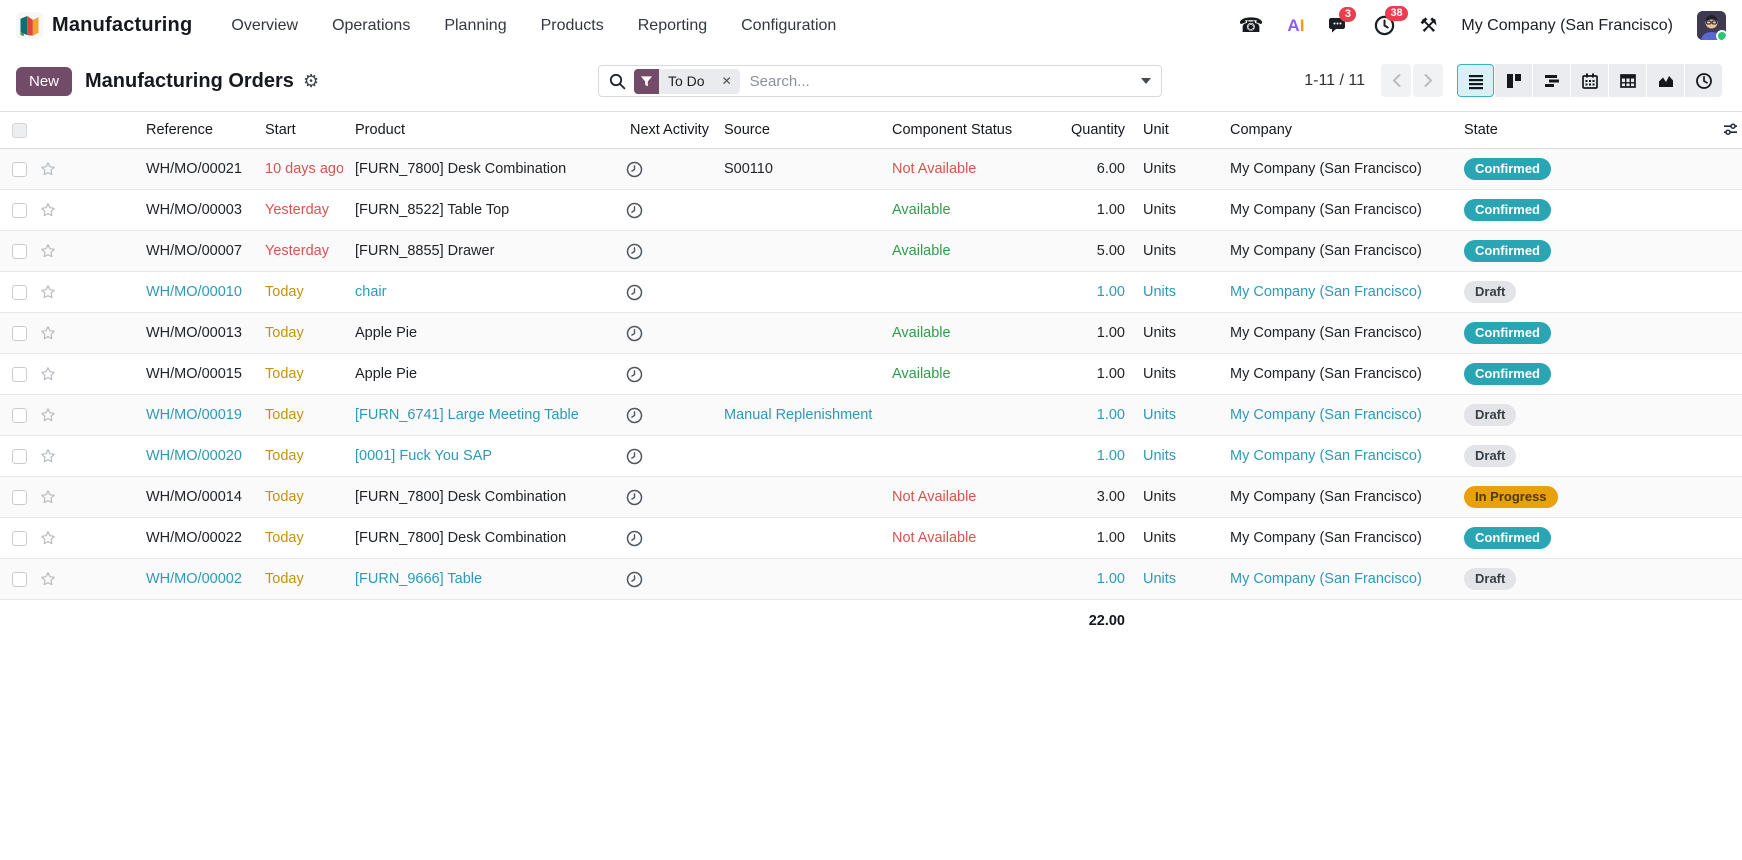 The width and height of the screenshot is (1742, 860). Describe the element at coordinates (19, 130) in the screenshot. I see `select-all-checkbox` at that location.